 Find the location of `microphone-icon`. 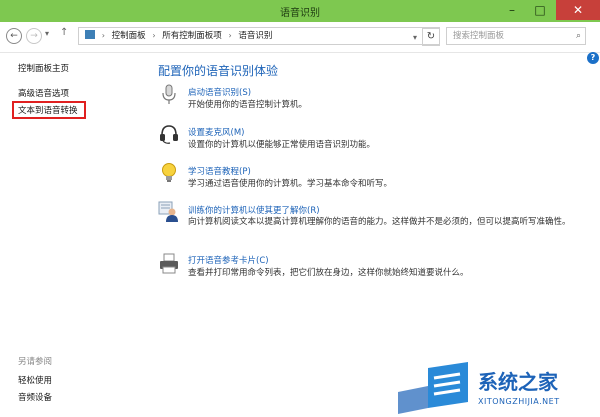

microphone-icon is located at coordinates (169, 94).